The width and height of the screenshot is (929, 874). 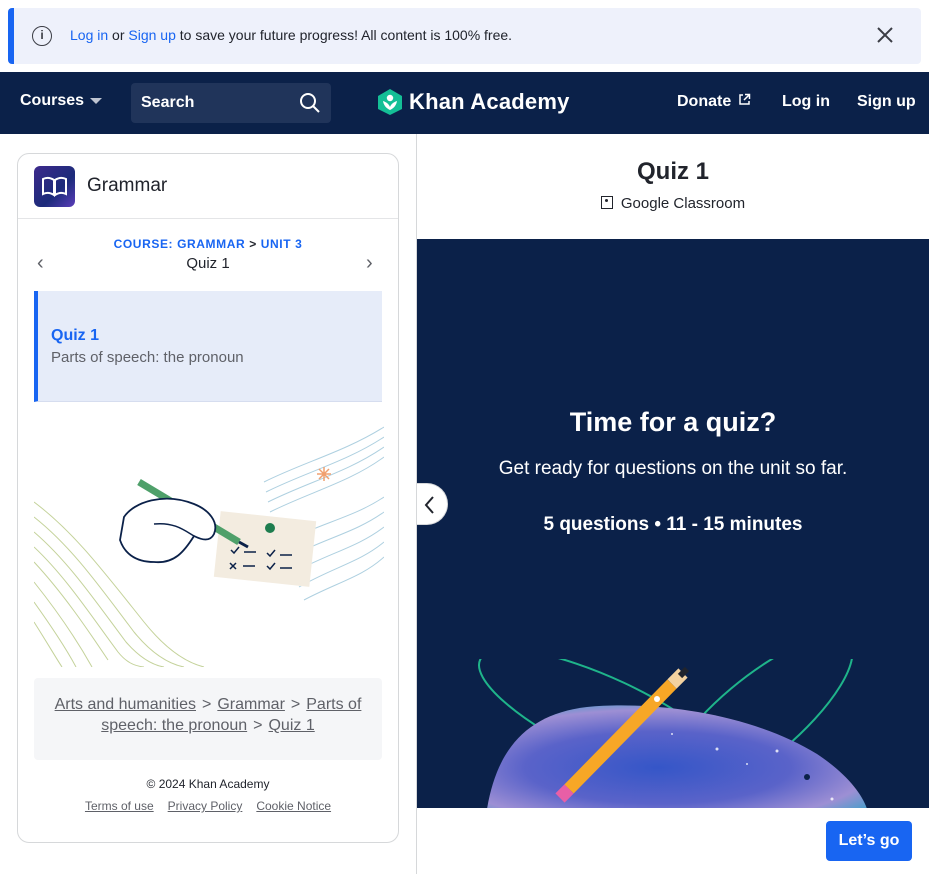 I want to click on search-input, so click(x=211, y=103).